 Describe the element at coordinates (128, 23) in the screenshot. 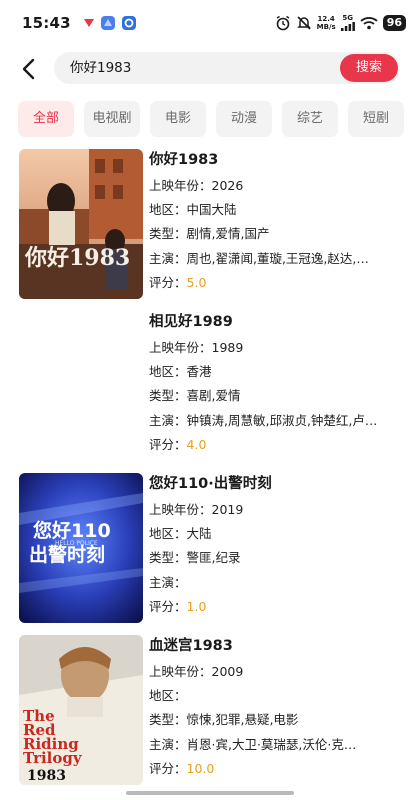

I see `gear-app-icon` at that location.